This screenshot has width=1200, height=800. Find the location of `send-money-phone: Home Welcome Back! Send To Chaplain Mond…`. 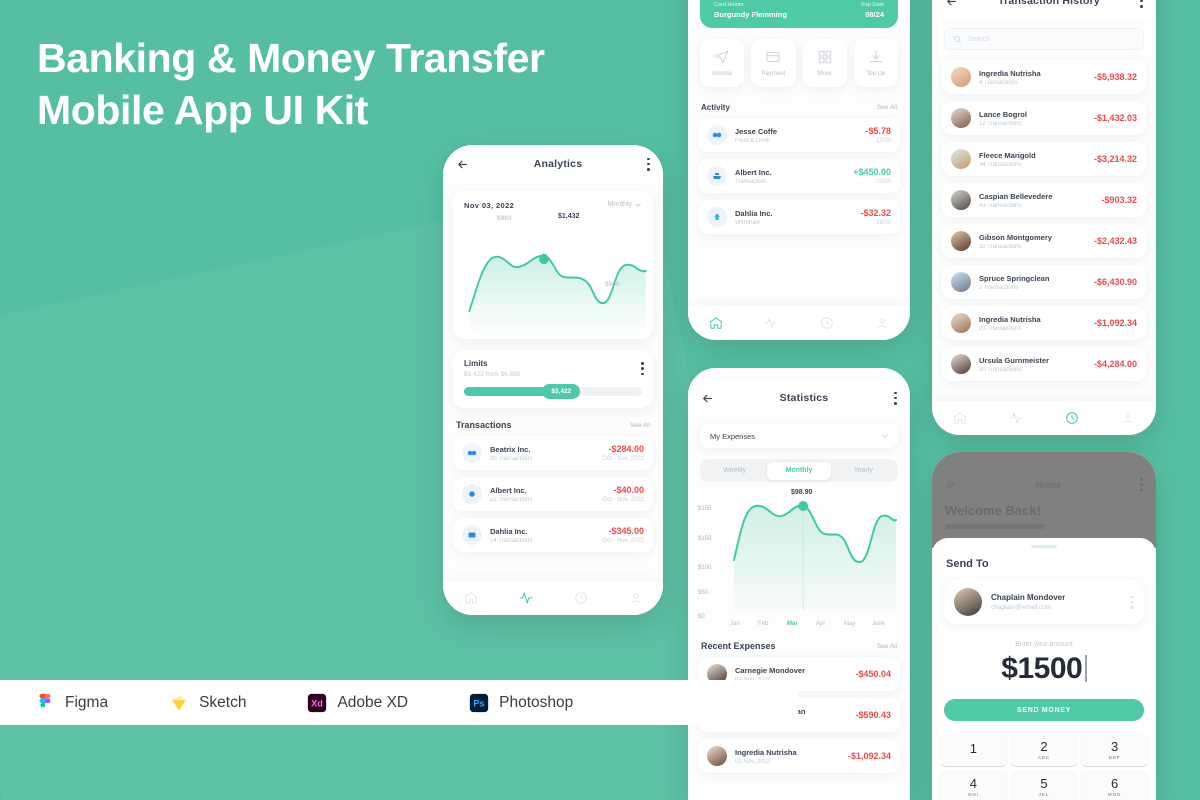

send-money-phone: Home Welcome Back! Send To Chaplain Mond… is located at coordinates (1044, 626).